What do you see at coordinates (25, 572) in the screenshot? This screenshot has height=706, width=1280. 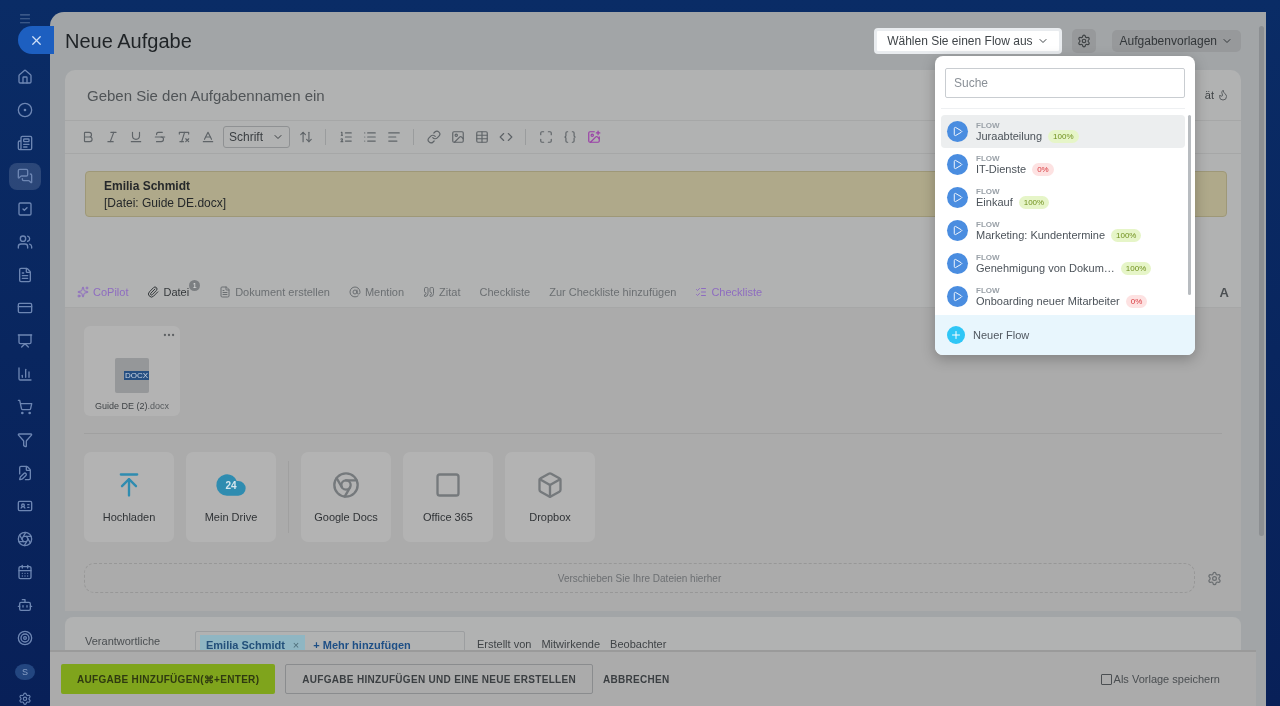 I see `calendar-icon` at bounding box center [25, 572].